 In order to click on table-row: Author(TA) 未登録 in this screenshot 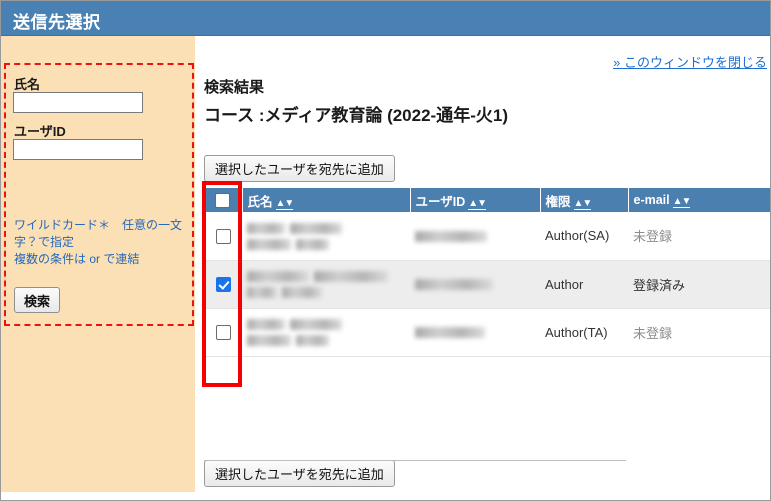, I will do `click(487, 332)`.